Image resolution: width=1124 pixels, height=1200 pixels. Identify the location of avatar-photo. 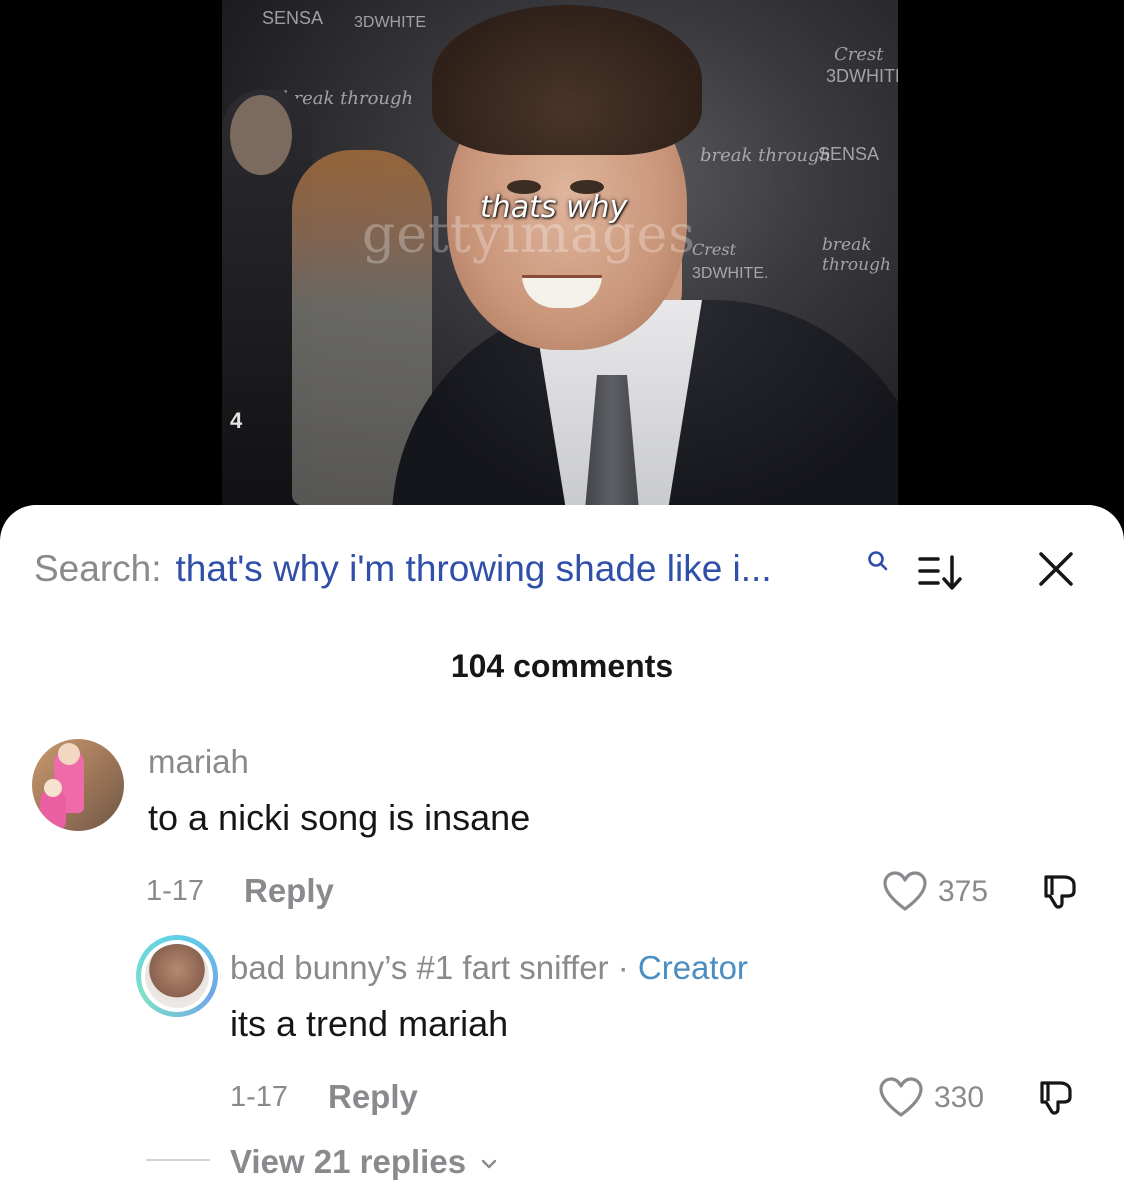
(177, 976).